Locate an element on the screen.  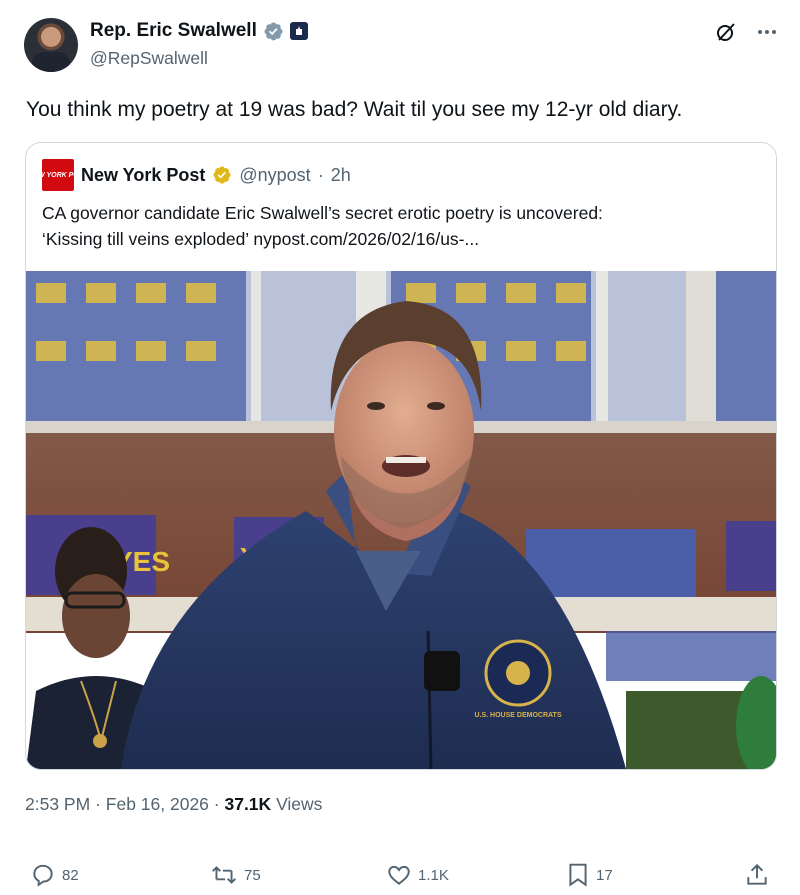
quoted-time: 2h is located at coordinates (341, 175).